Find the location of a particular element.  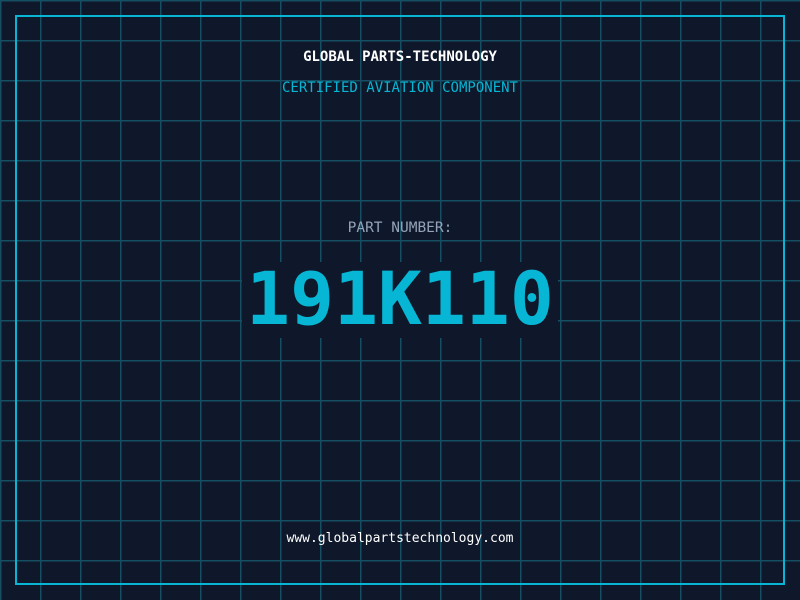

website-url: www.globalpartstechnology.com is located at coordinates (400, 538).